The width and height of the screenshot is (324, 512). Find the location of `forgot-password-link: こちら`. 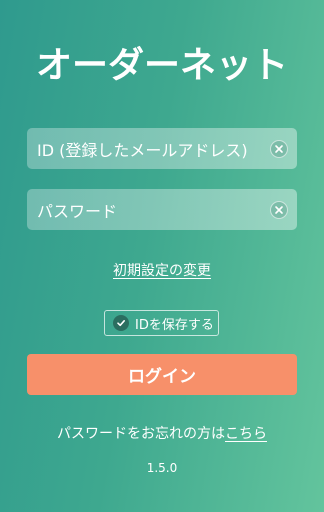

forgot-password-link: こちら is located at coordinates (246, 434).